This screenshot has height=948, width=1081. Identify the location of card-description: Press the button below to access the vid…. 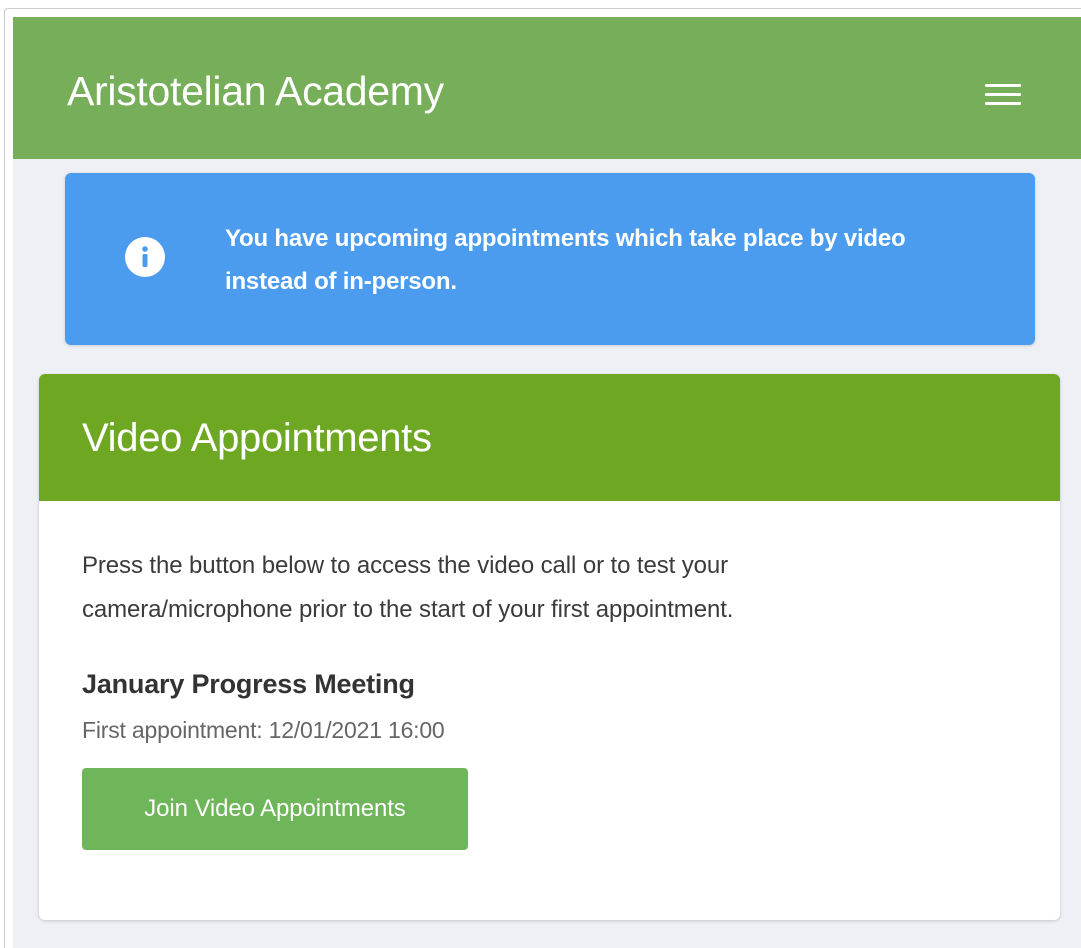
(408, 587).